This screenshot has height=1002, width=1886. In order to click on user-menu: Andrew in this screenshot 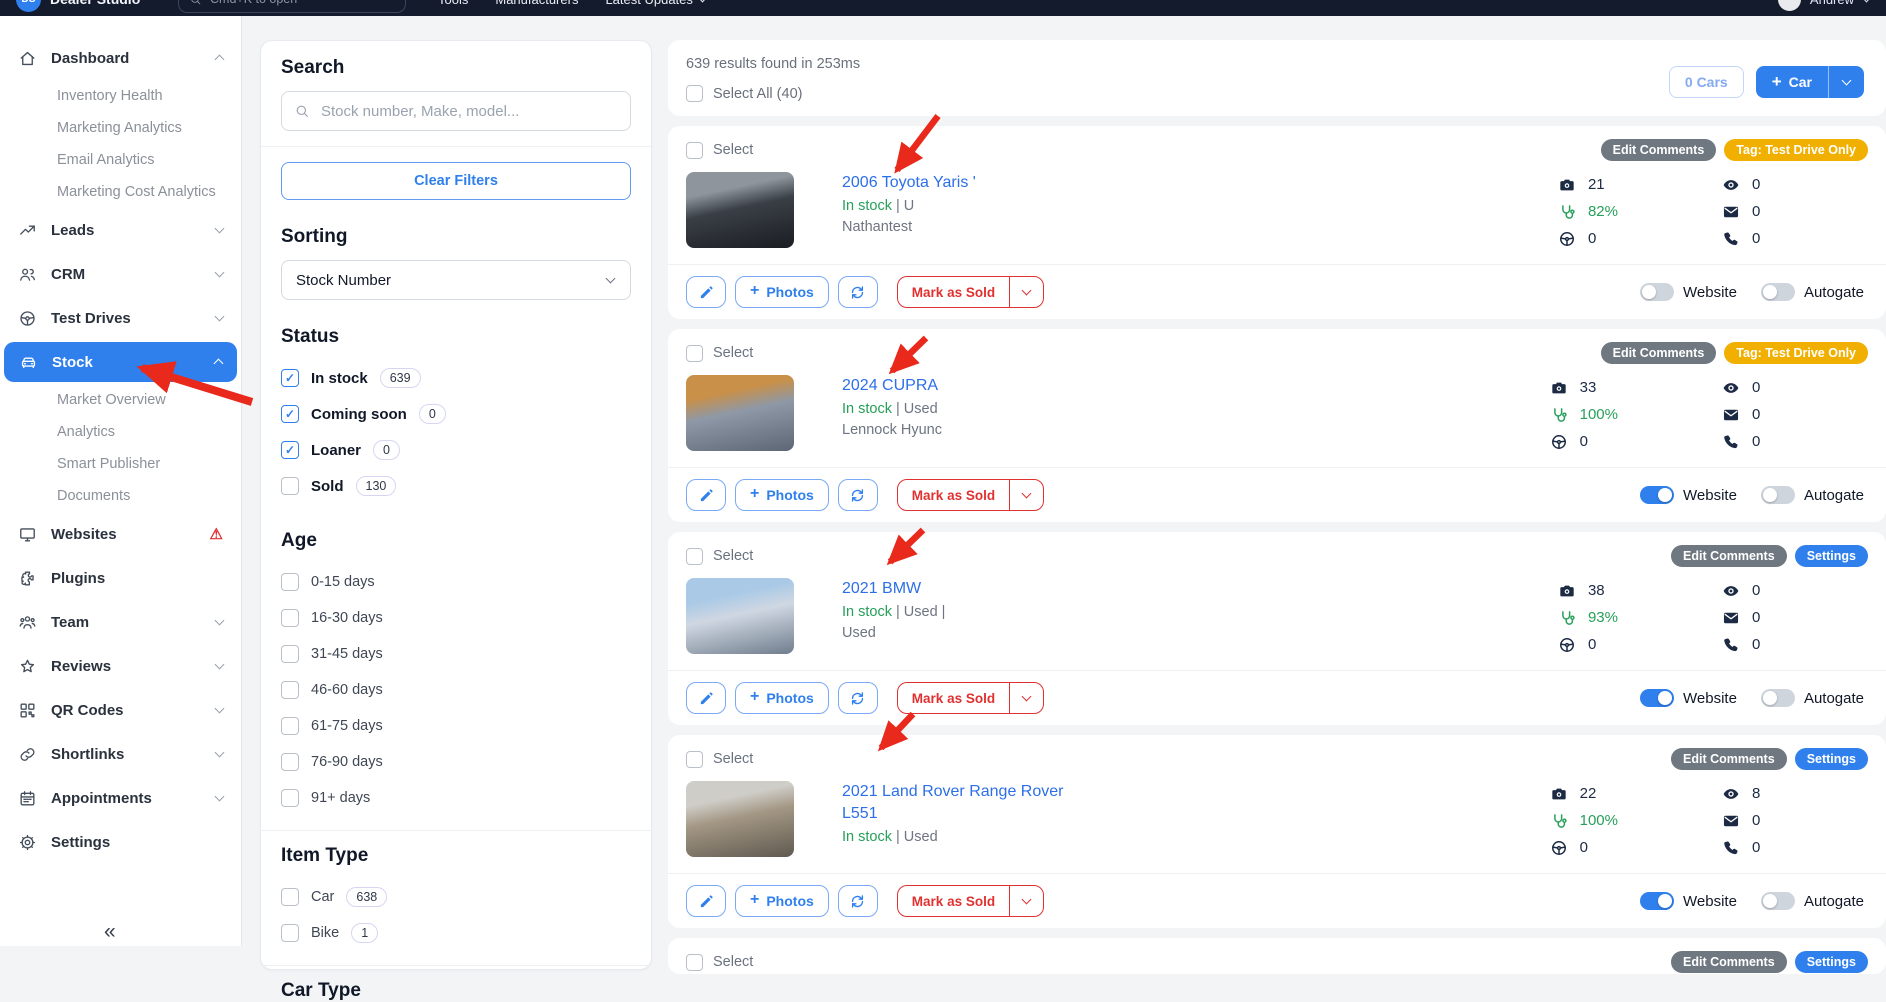, I will do `click(1824, 5)`.